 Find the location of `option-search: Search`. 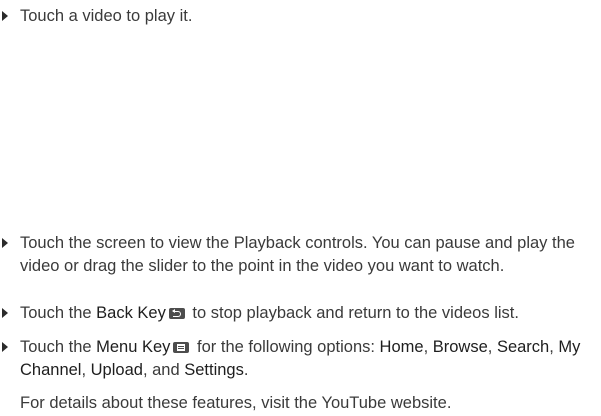

option-search: Search is located at coordinates (523, 347).